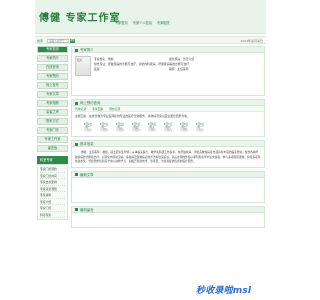 The height and width of the screenshot is (300, 320). I want to click on profile-field: 擅长疾病：暂无介绍, so click(182, 59).